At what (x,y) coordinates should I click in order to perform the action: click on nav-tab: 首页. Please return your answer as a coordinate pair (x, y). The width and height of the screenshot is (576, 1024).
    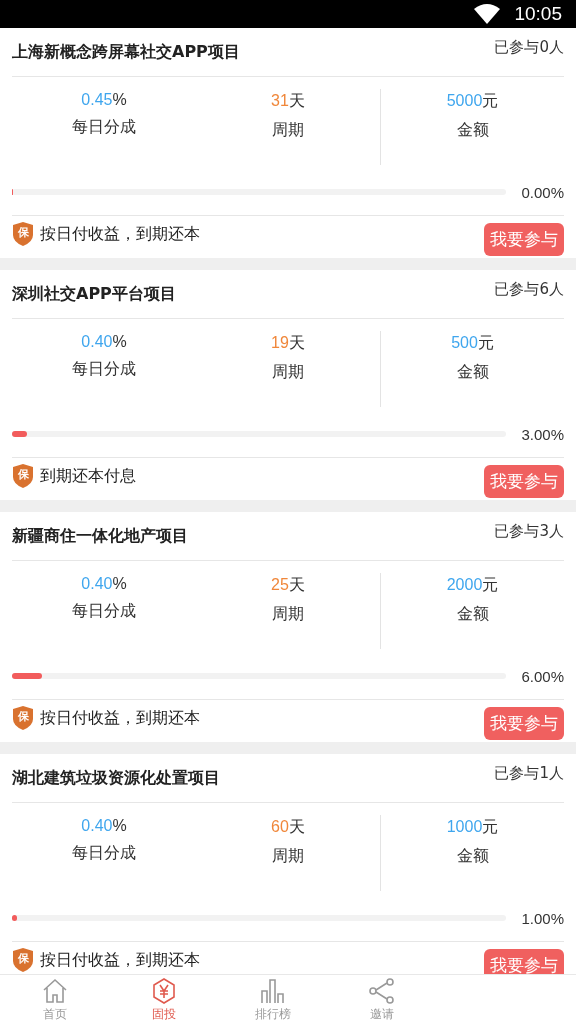
    Looking at the image, I should click on (54, 999).